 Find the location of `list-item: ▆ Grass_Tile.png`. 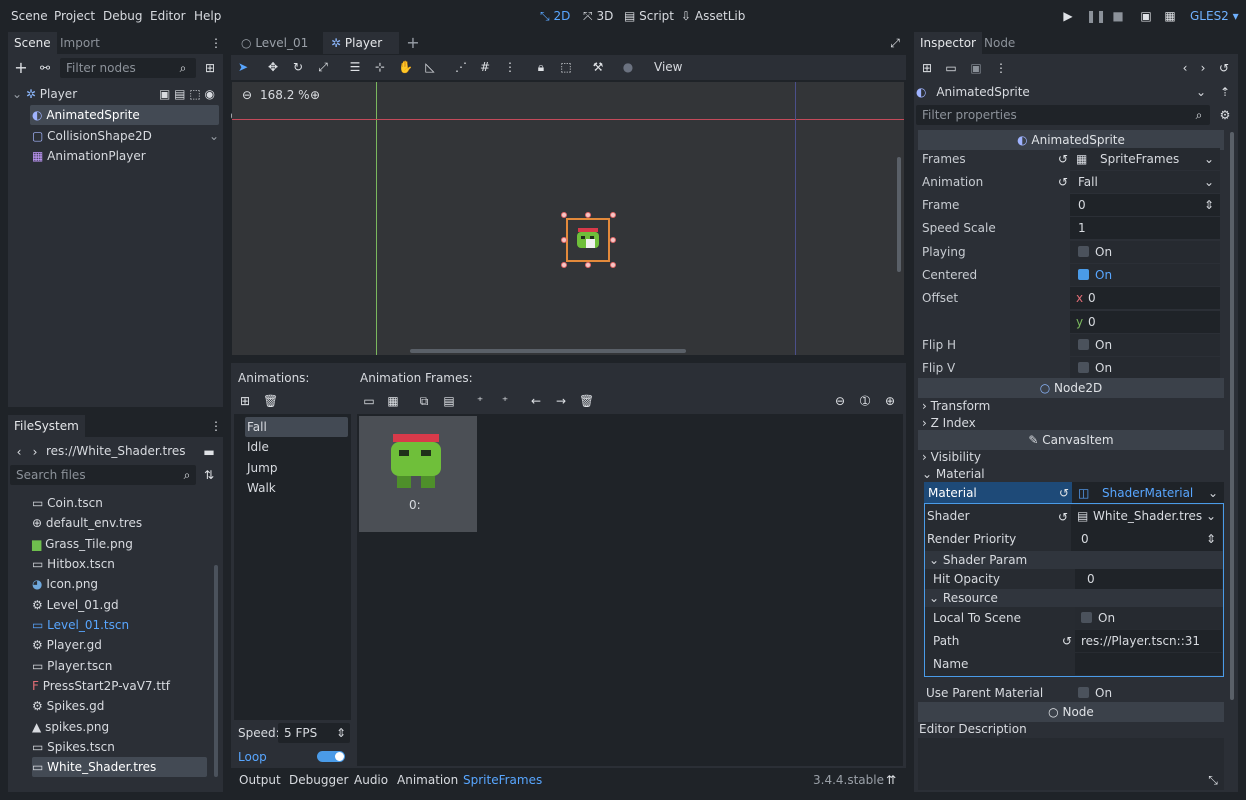

list-item: ▆ Grass_Tile.png is located at coordinates (122, 544).